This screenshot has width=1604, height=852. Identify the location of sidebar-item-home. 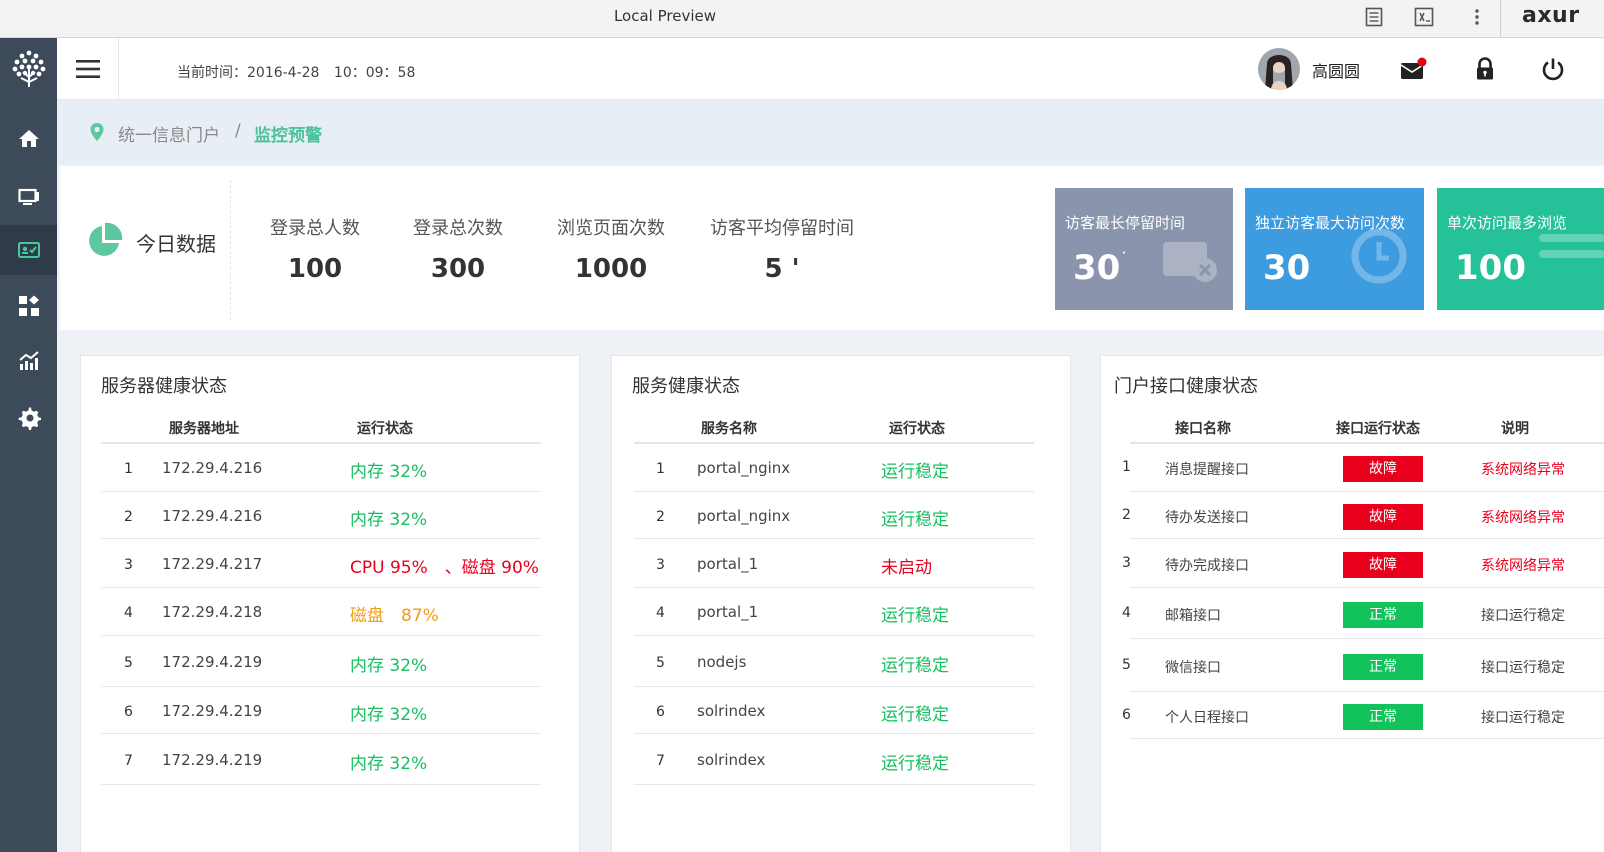
(28, 138).